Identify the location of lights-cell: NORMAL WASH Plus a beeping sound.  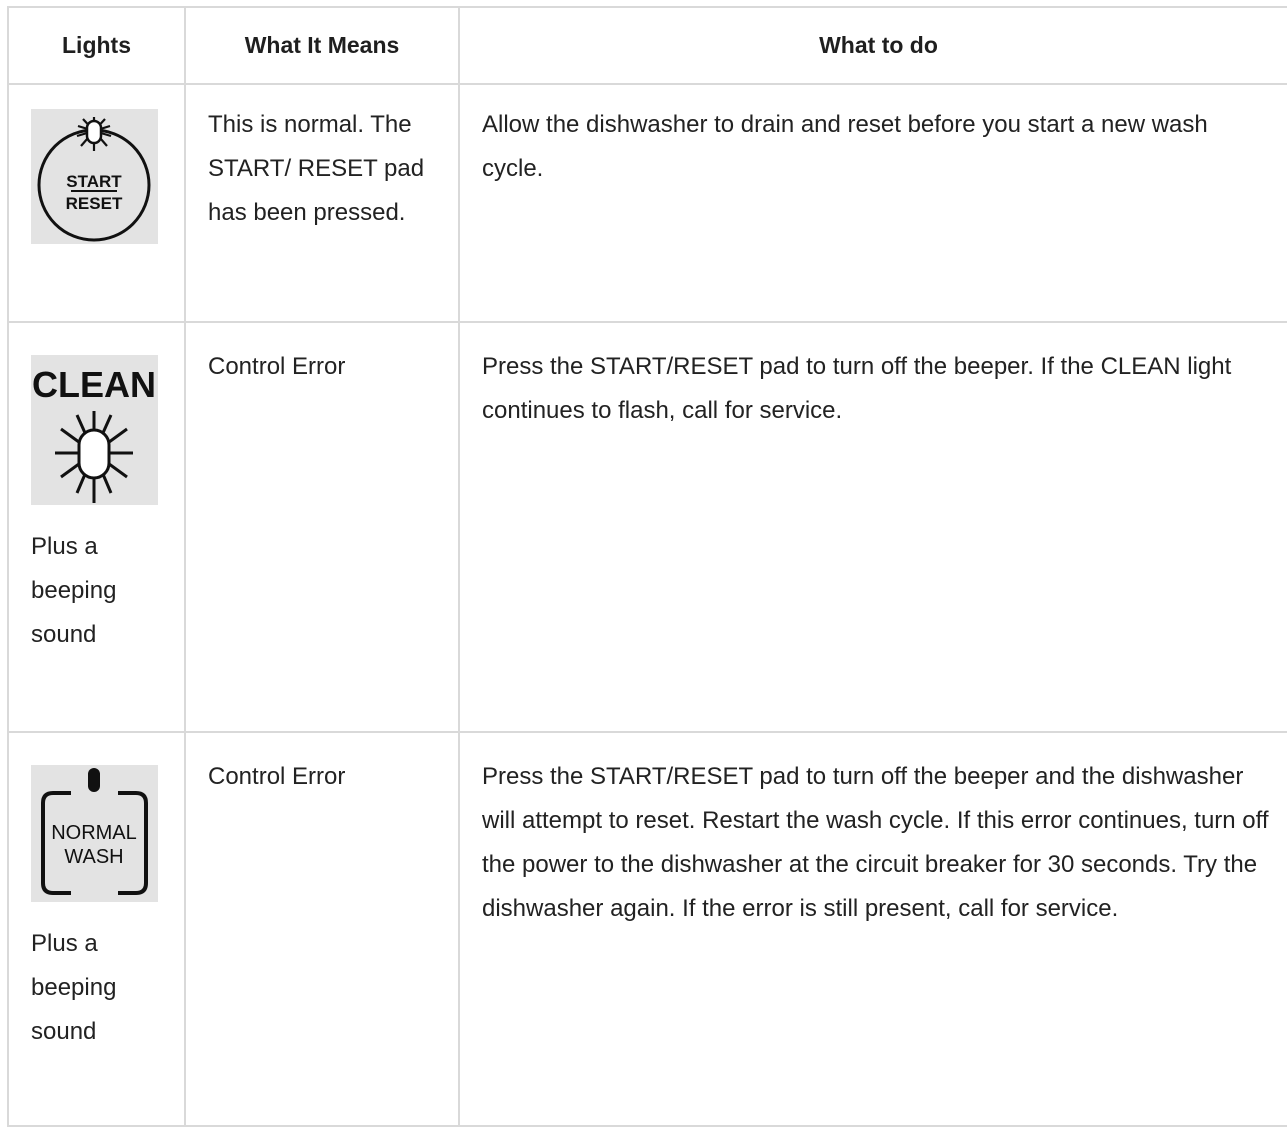
(96, 929).